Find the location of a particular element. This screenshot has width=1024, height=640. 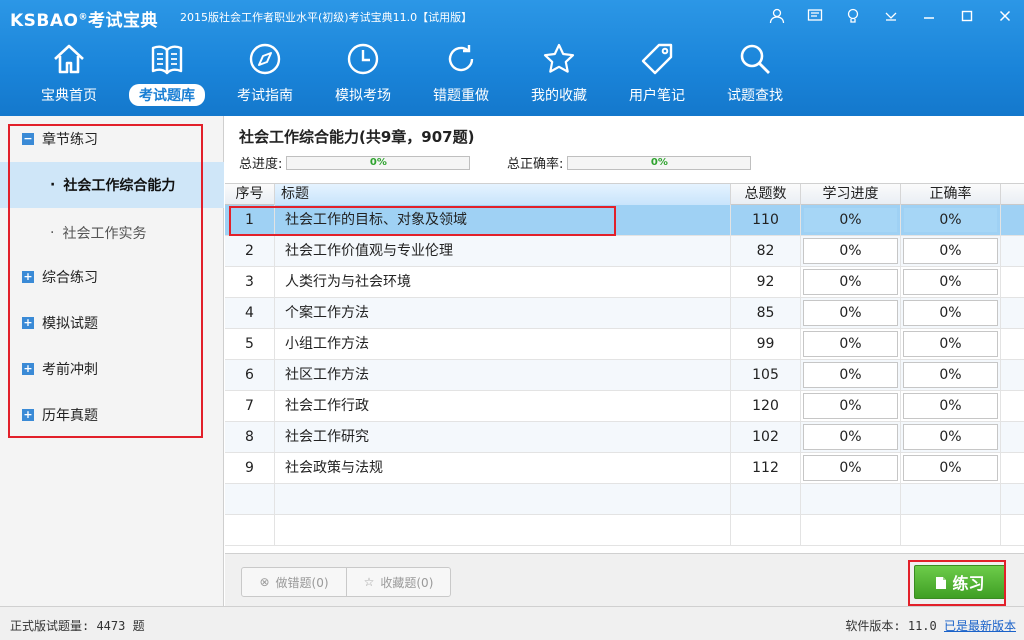

main-nav: 宝典首页 考试题库 考试指南 模拟考场 错题重做 我的收藏 用户笔记 试题查找 is located at coordinates (412, 76).